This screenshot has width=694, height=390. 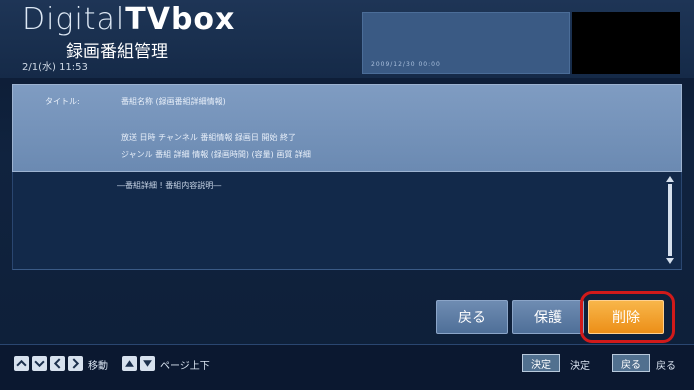 I want to click on program-meta-line-2: ジャンル 番組 詳細 情報 (録画時間) (容量) 画質 詳細, so click(x=216, y=154).